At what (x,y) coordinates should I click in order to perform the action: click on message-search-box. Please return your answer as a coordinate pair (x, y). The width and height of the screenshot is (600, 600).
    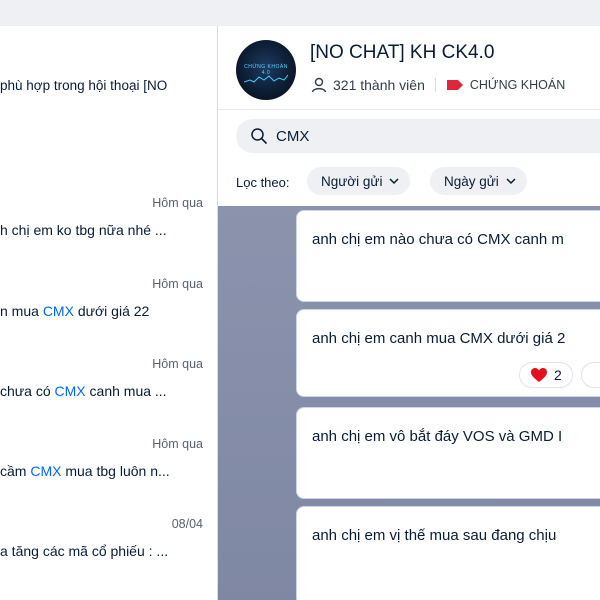
    Looking at the image, I should click on (418, 136).